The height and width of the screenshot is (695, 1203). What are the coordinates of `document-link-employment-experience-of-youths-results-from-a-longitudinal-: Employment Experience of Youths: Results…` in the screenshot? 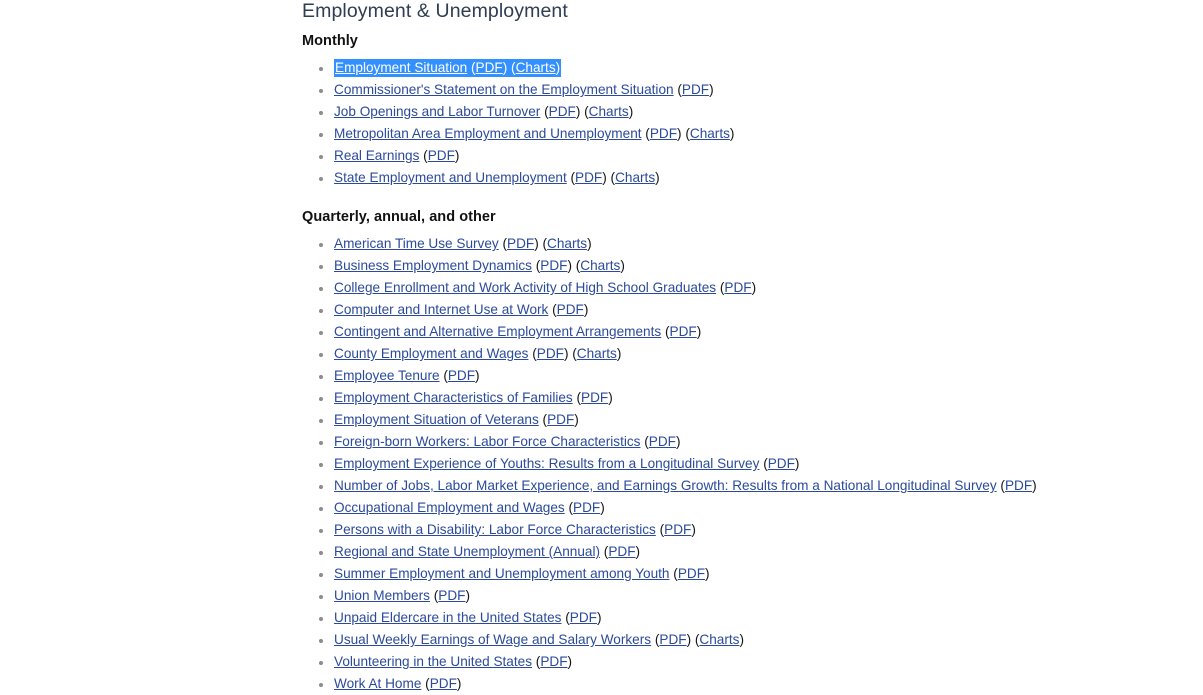 It's located at (546, 463).